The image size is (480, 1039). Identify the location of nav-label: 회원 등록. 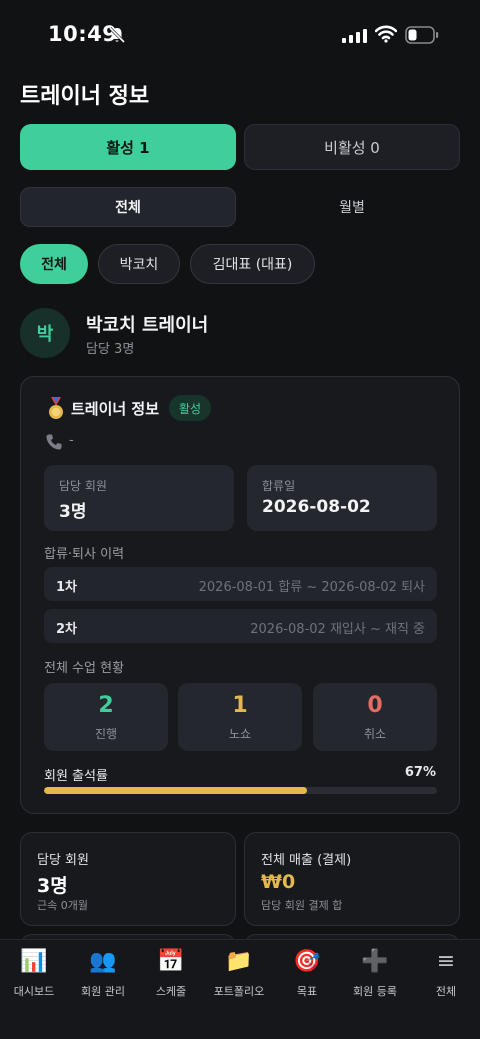
(375, 991).